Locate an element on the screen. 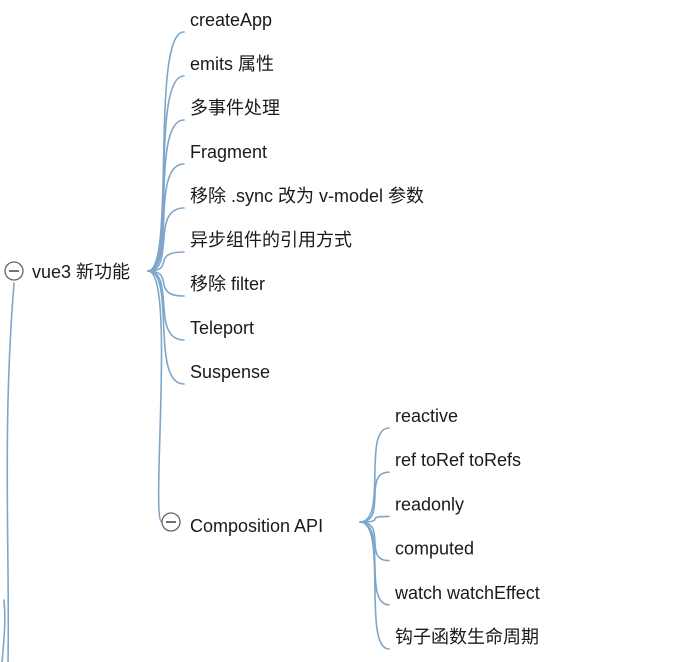 The height and width of the screenshot is (662, 673). composition-child: watch watchEffect is located at coordinates (467, 593).